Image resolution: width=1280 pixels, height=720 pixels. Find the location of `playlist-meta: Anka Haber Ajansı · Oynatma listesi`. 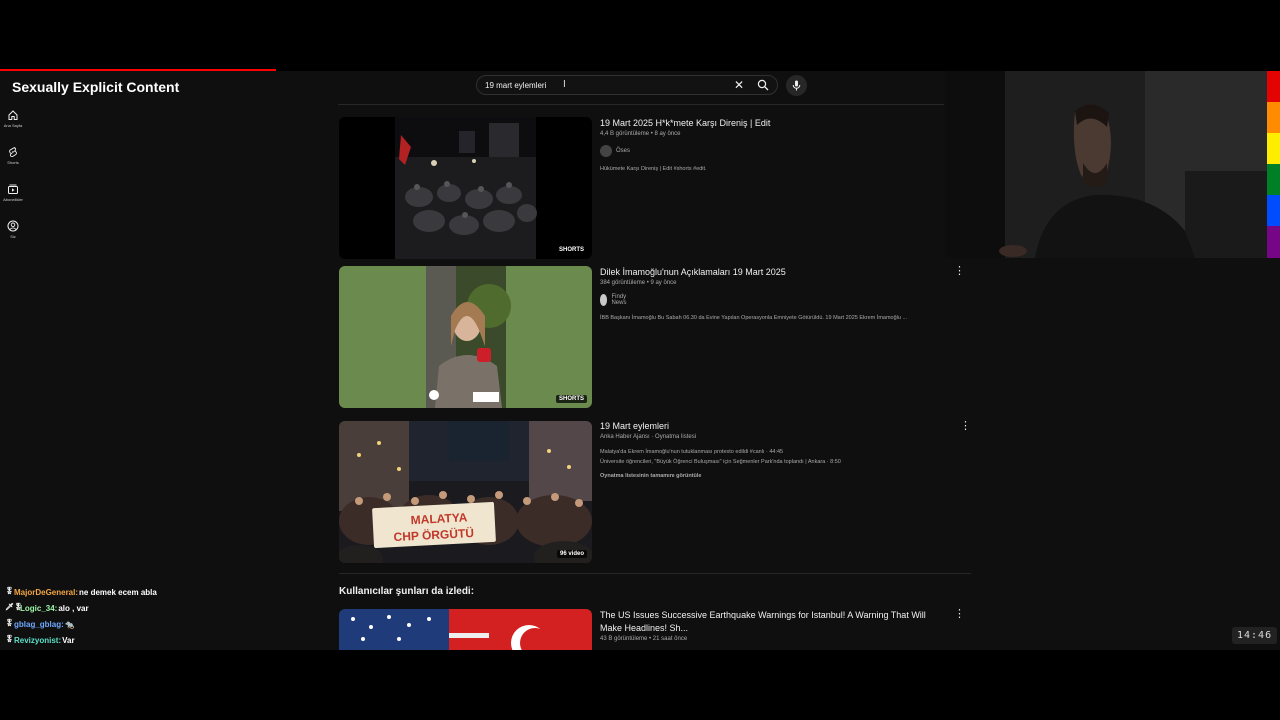

playlist-meta: Anka Haber Ajansı · Oynatma listesi is located at coordinates (648, 437).